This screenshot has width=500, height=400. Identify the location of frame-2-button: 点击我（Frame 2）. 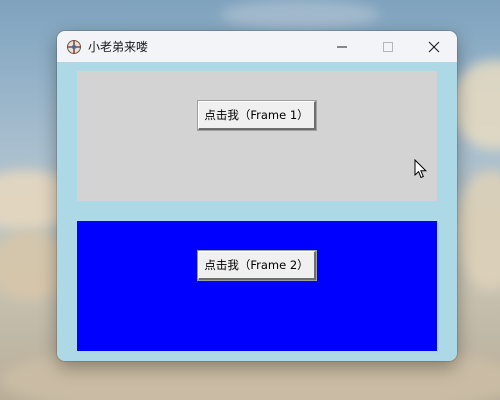
(257, 265).